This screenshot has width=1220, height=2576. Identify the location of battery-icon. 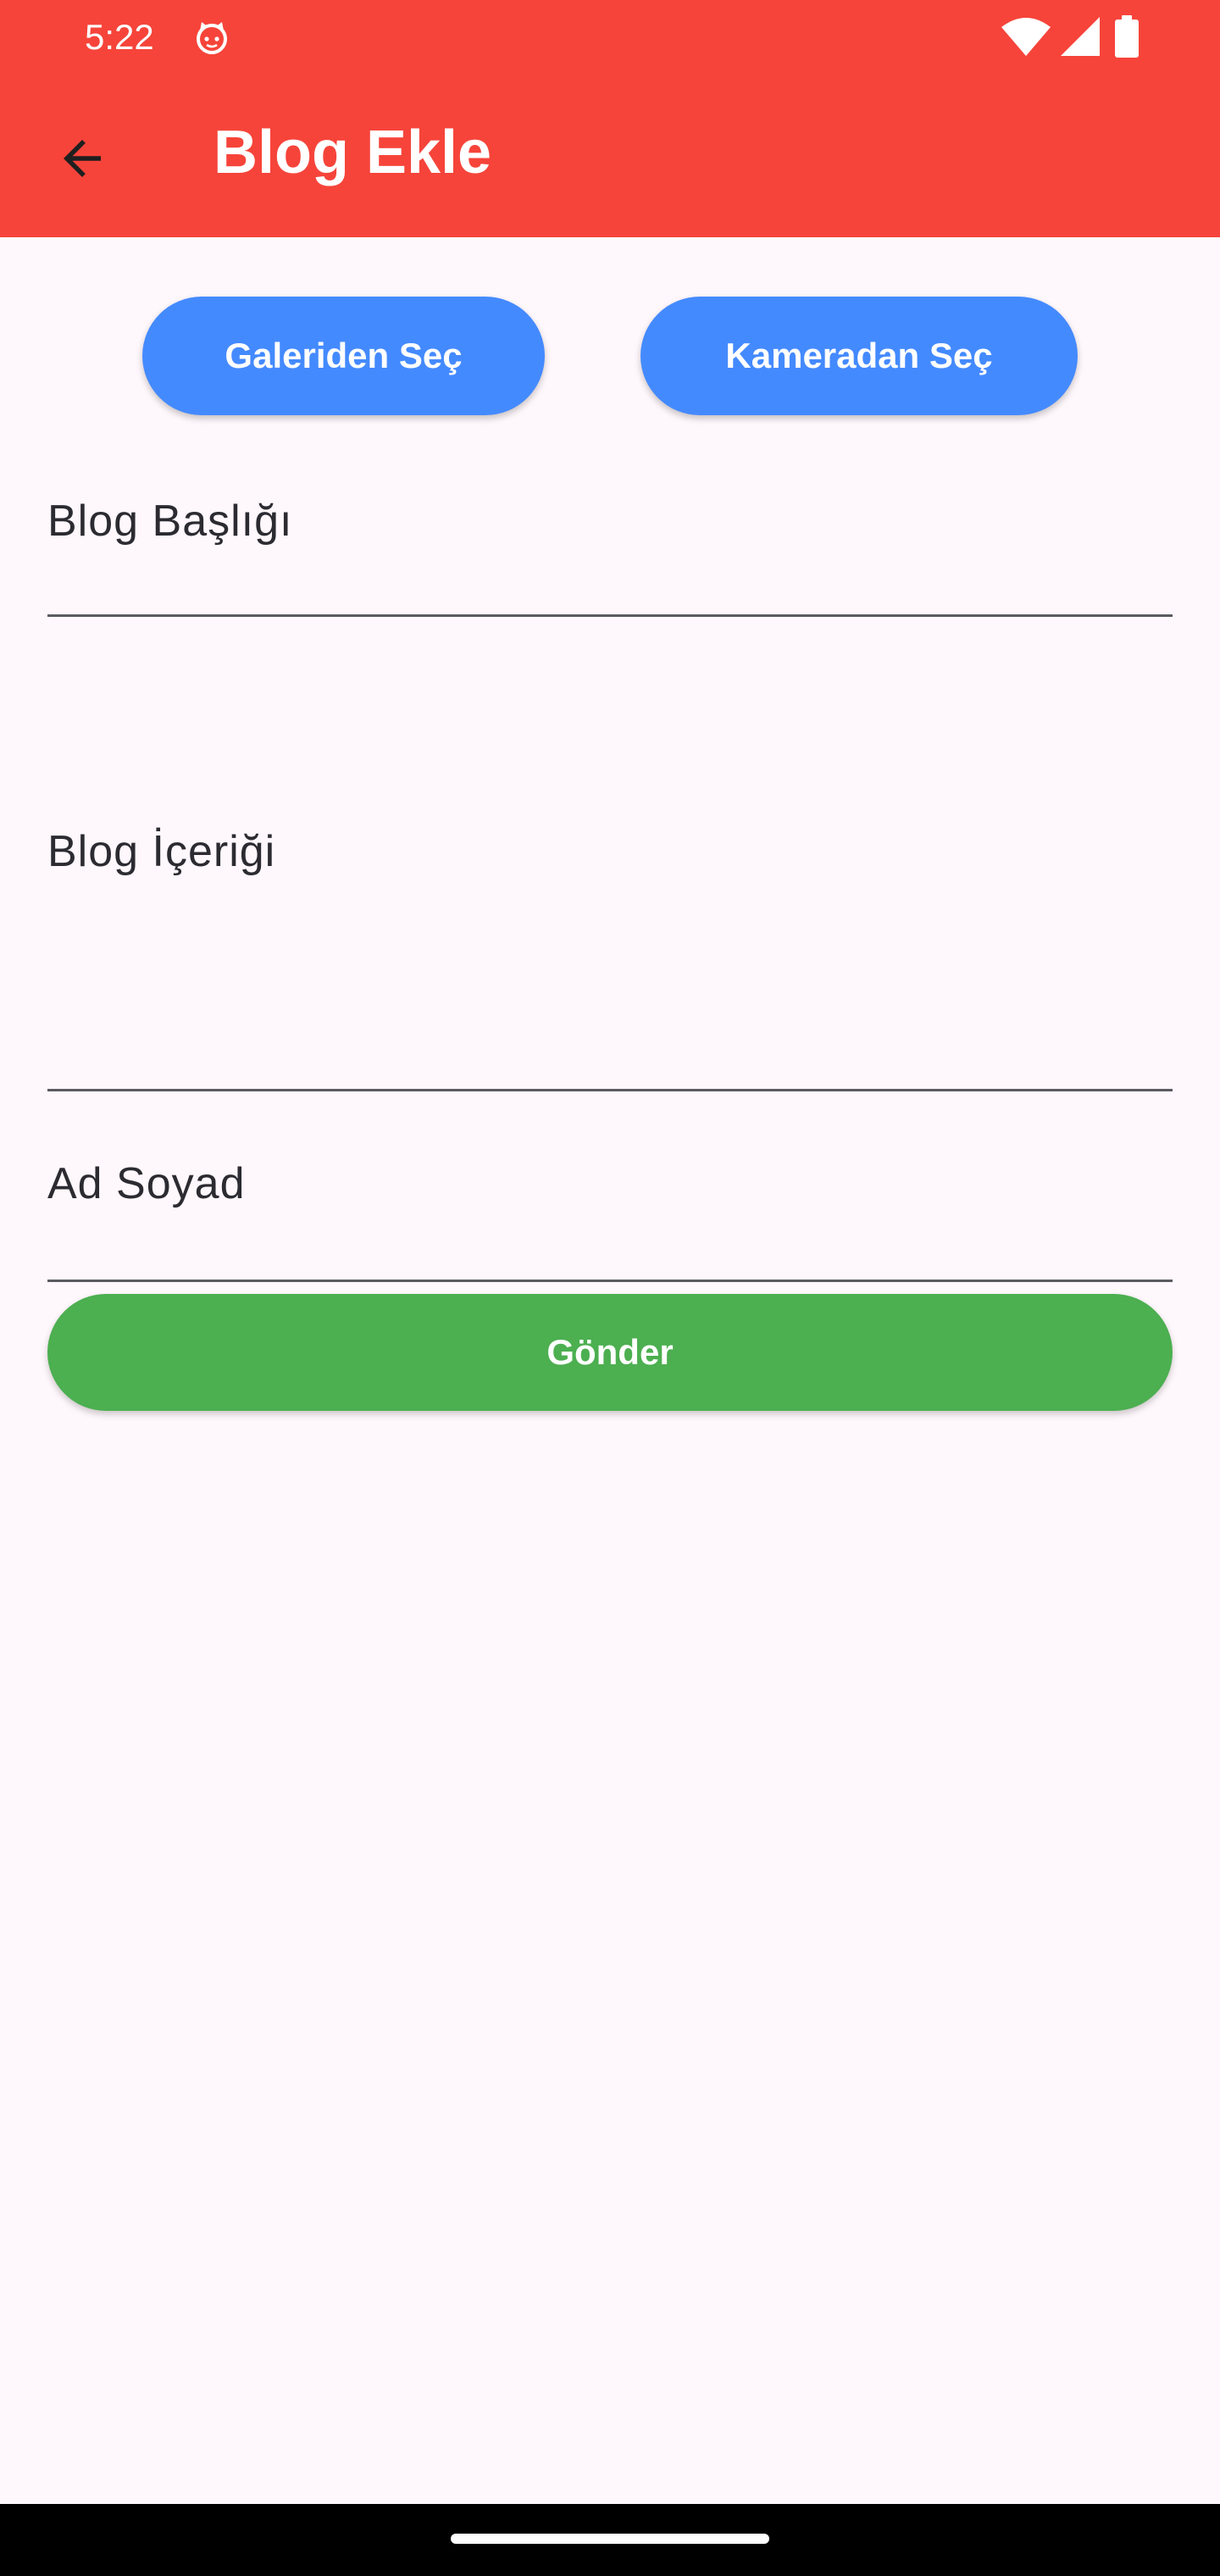
(1127, 36).